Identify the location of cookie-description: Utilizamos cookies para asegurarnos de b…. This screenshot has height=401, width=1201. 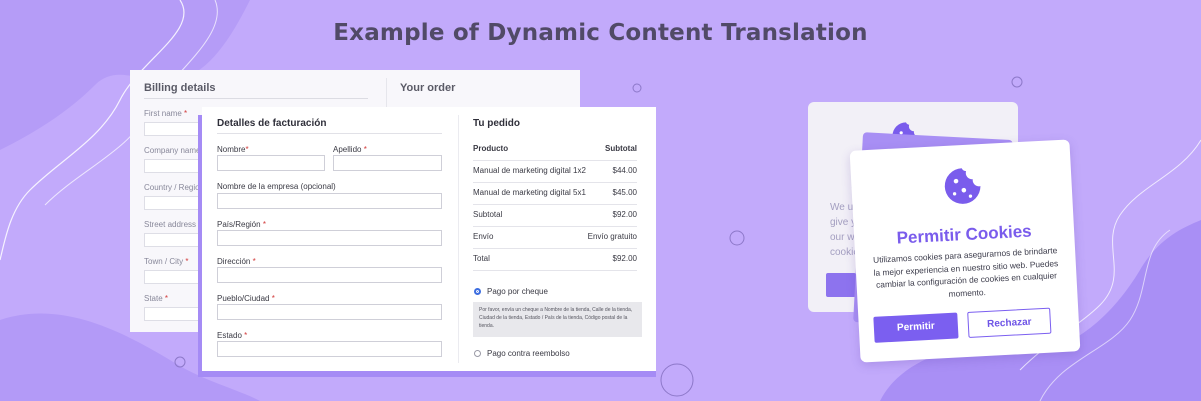
(965, 272).